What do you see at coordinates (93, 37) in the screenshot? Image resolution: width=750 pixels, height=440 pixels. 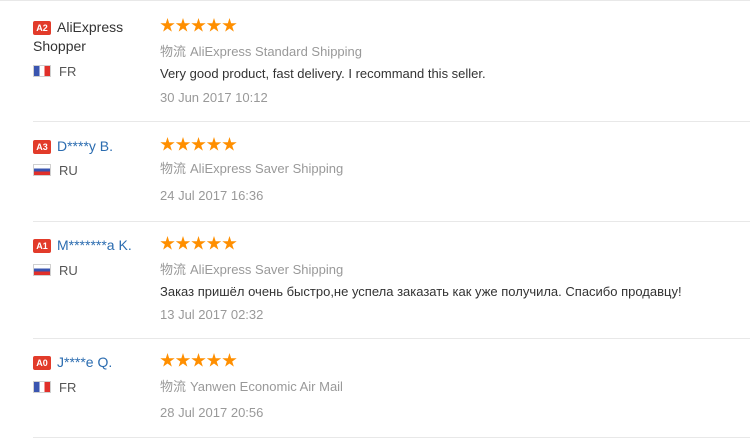 I see `reviewer-name-line: A2 AliExpress Shopper` at bounding box center [93, 37].